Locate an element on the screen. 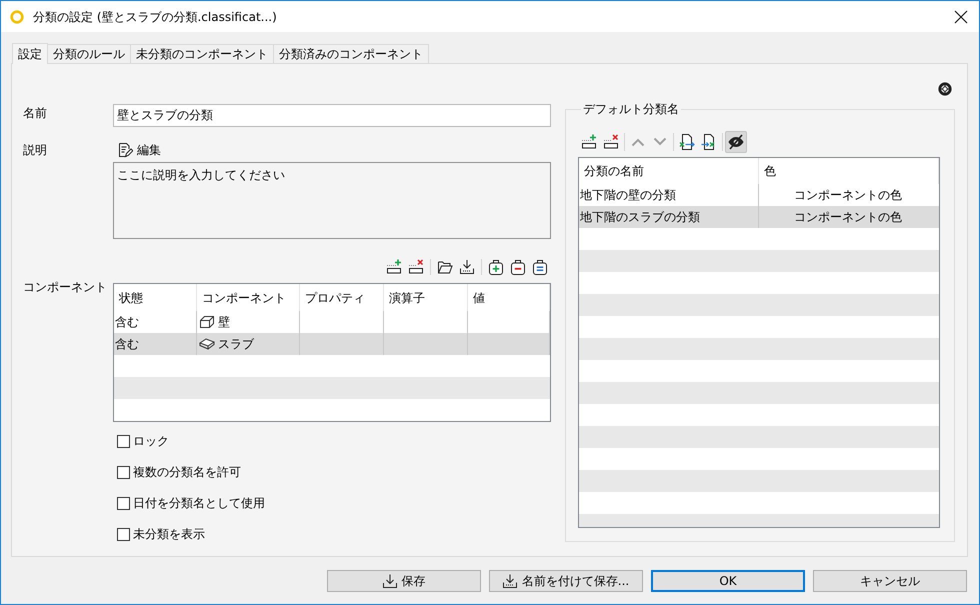 The image size is (980, 605). ok-button: OK is located at coordinates (728, 581).